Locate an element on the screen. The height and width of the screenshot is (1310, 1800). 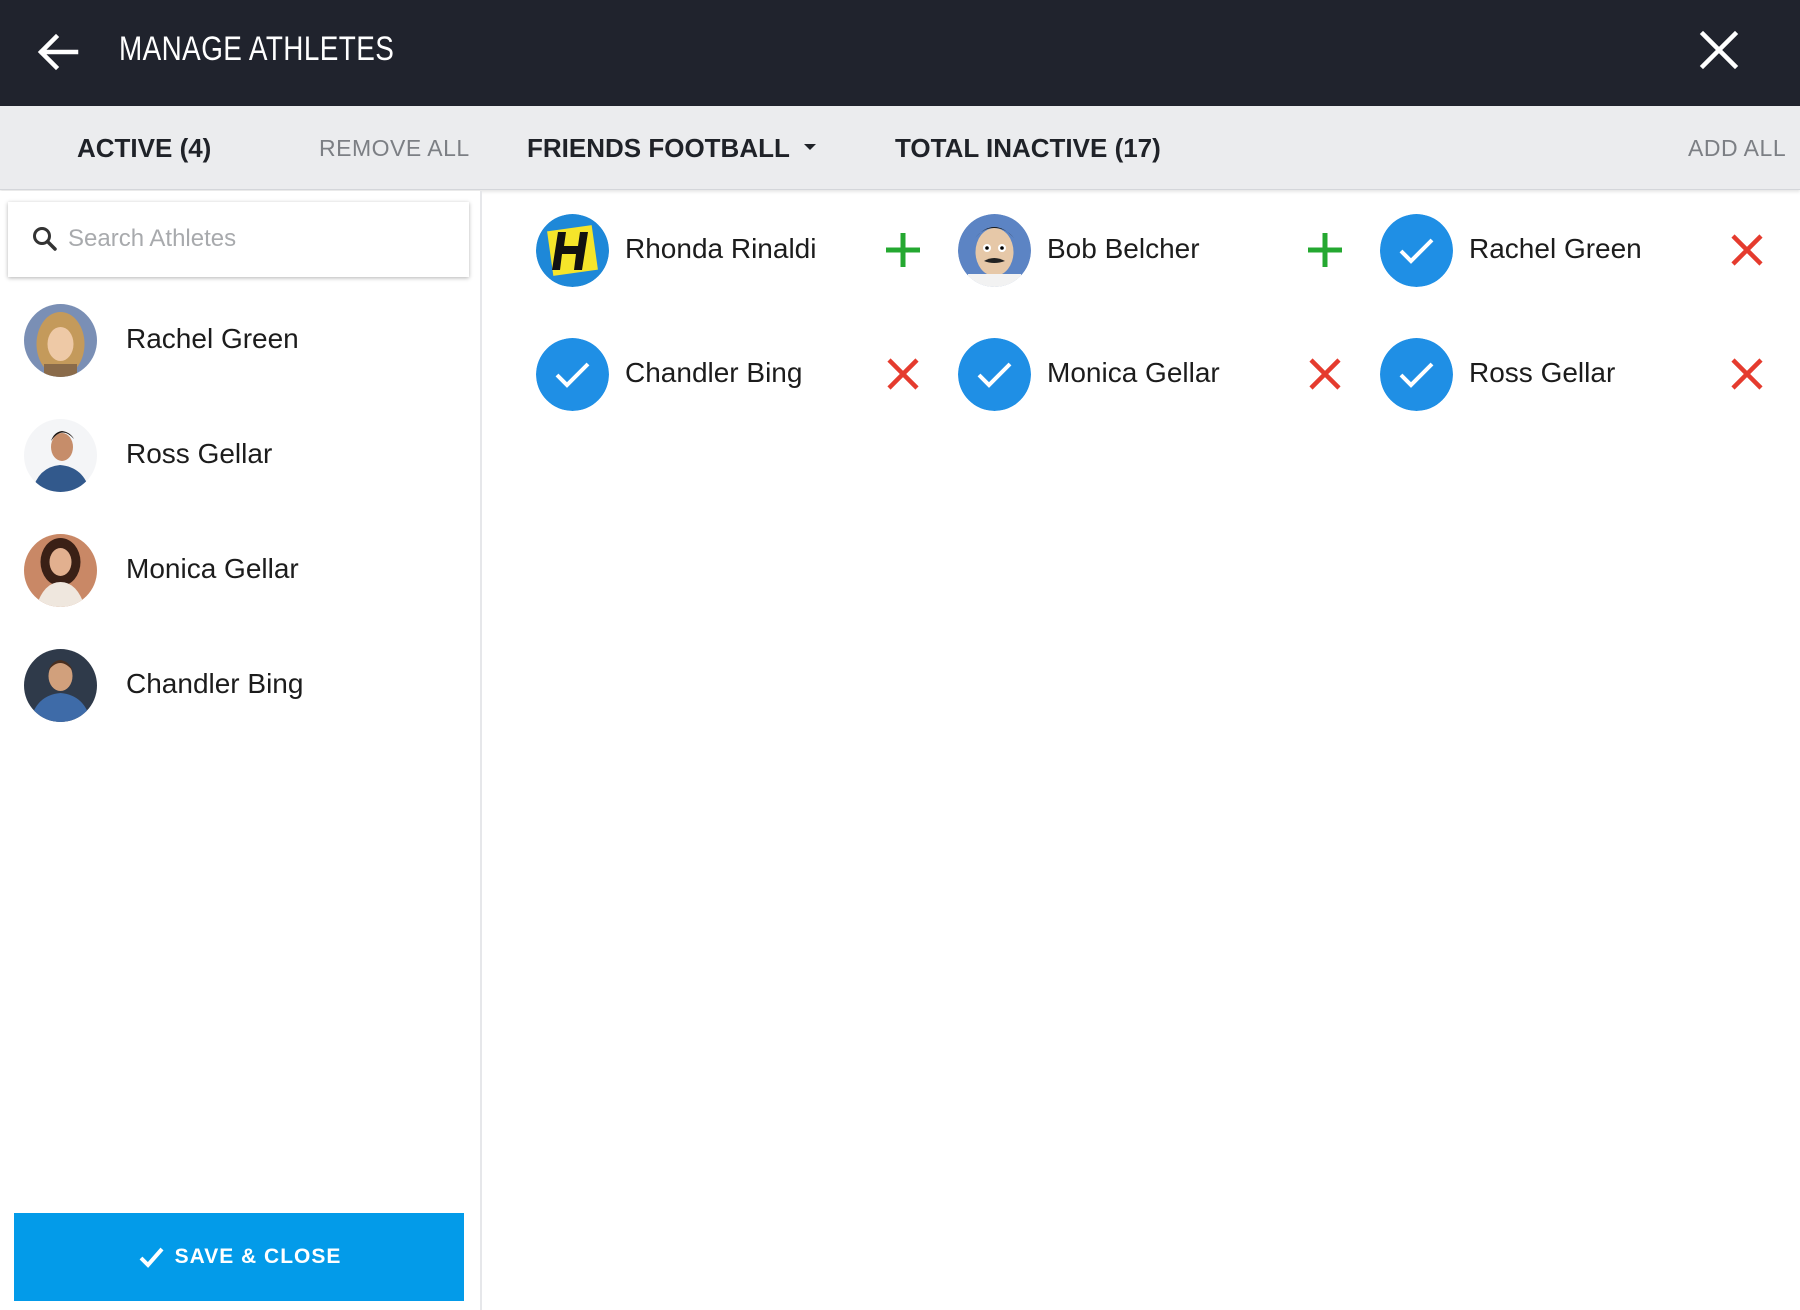
arrow-left-icon is located at coordinates (58, 52).